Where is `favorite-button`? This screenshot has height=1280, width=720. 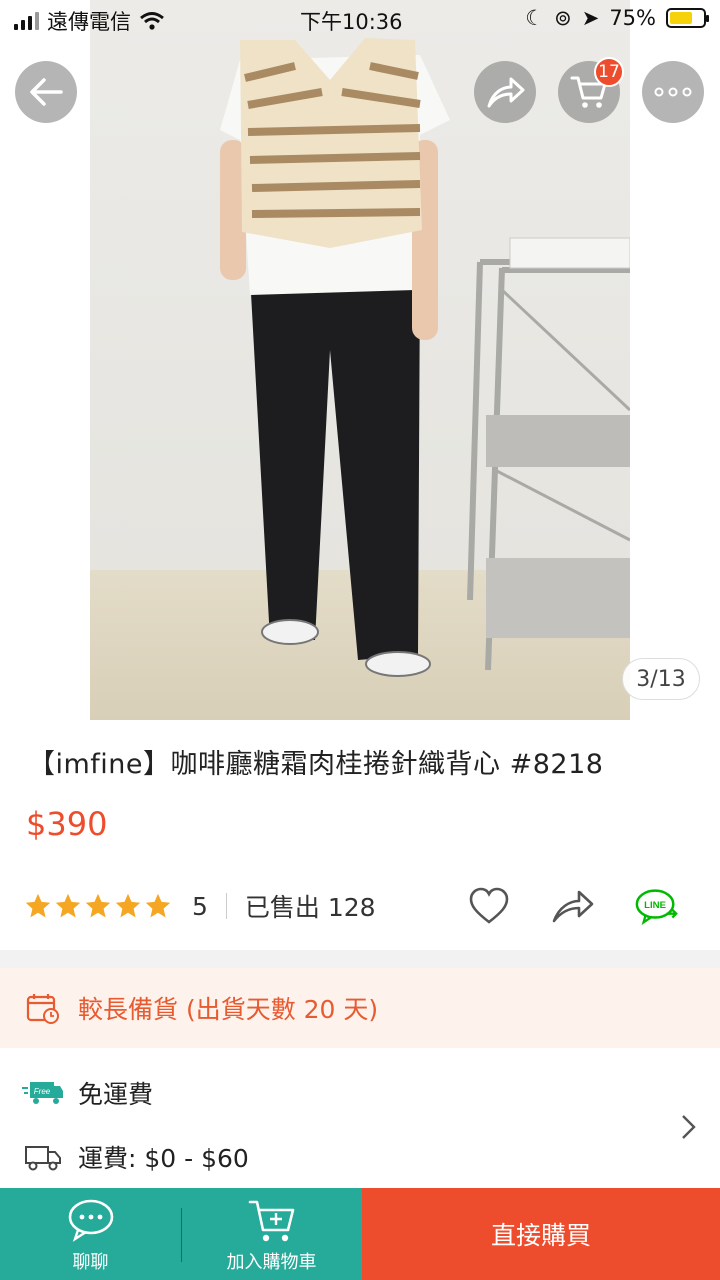
favorite-button is located at coordinates (489, 906).